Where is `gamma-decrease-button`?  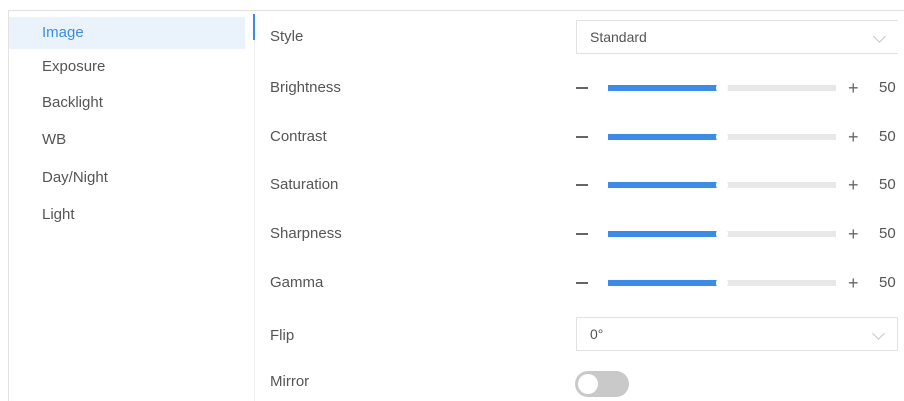 gamma-decrease-button is located at coordinates (582, 283).